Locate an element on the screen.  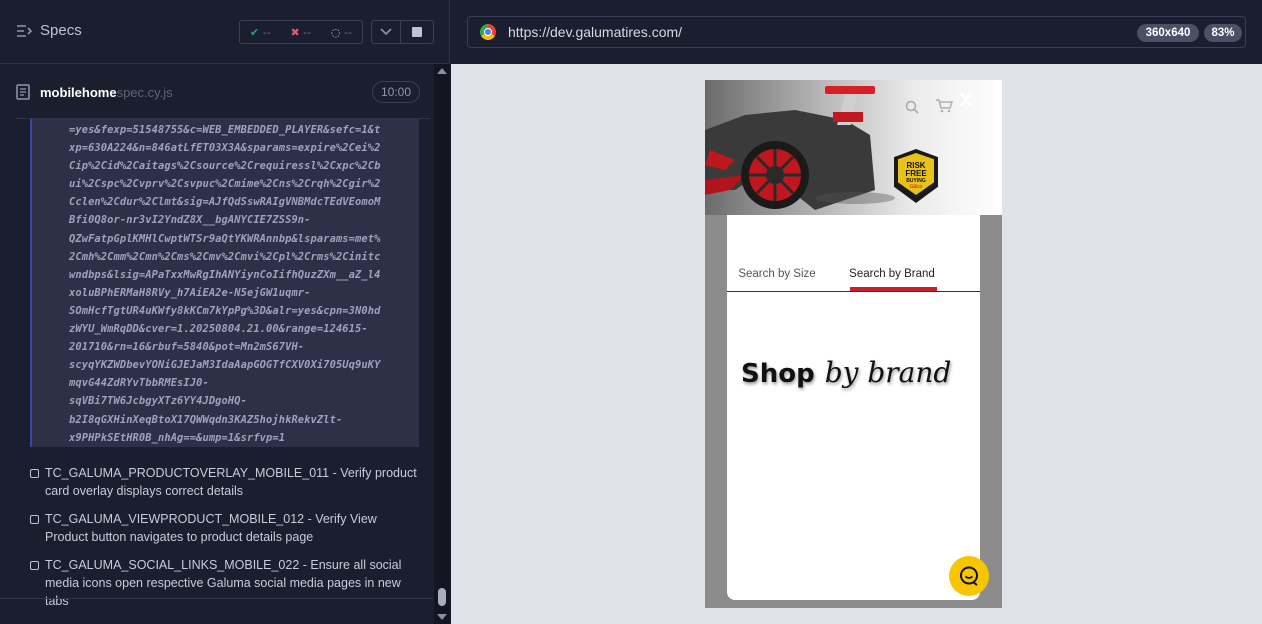
chat-bubble-icon is located at coordinates (969, 576).